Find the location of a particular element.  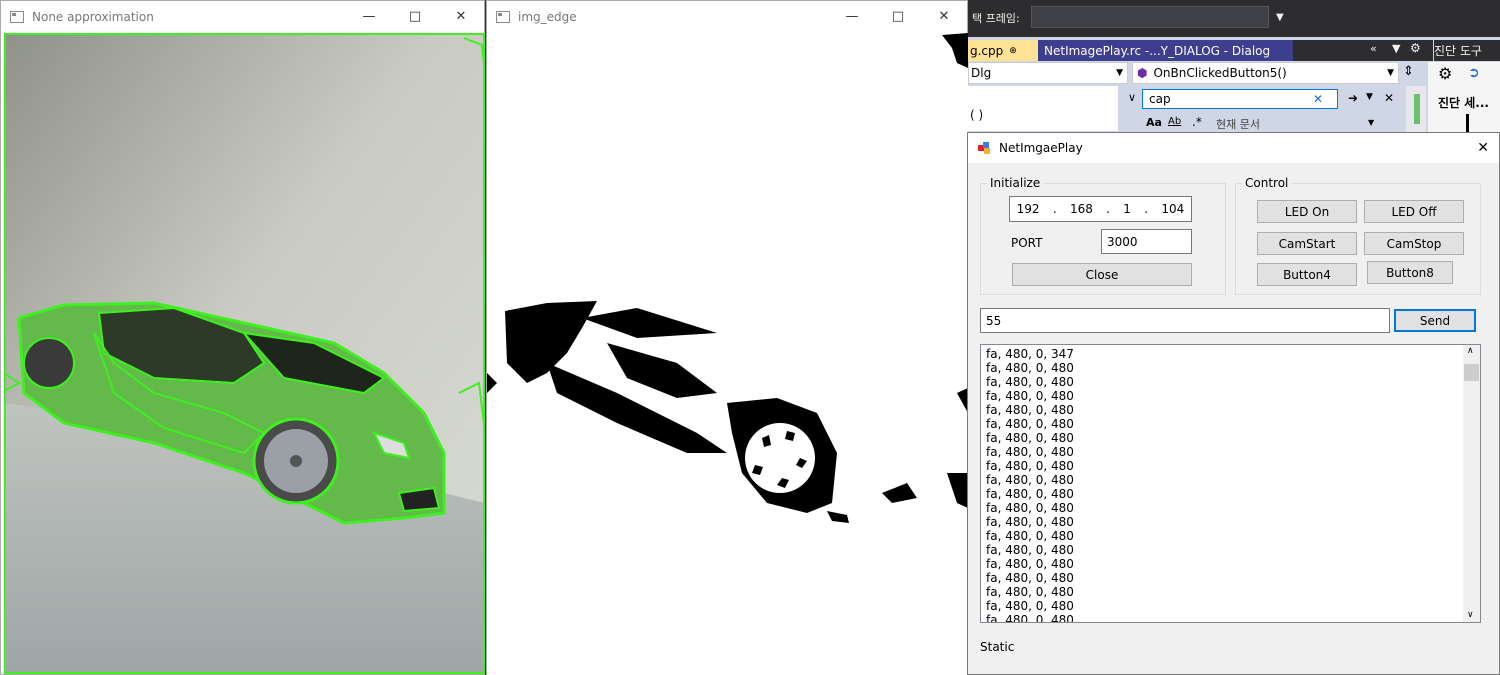

log-scrollbar: ∧ ∨ is located at coordinates (1471, 483).